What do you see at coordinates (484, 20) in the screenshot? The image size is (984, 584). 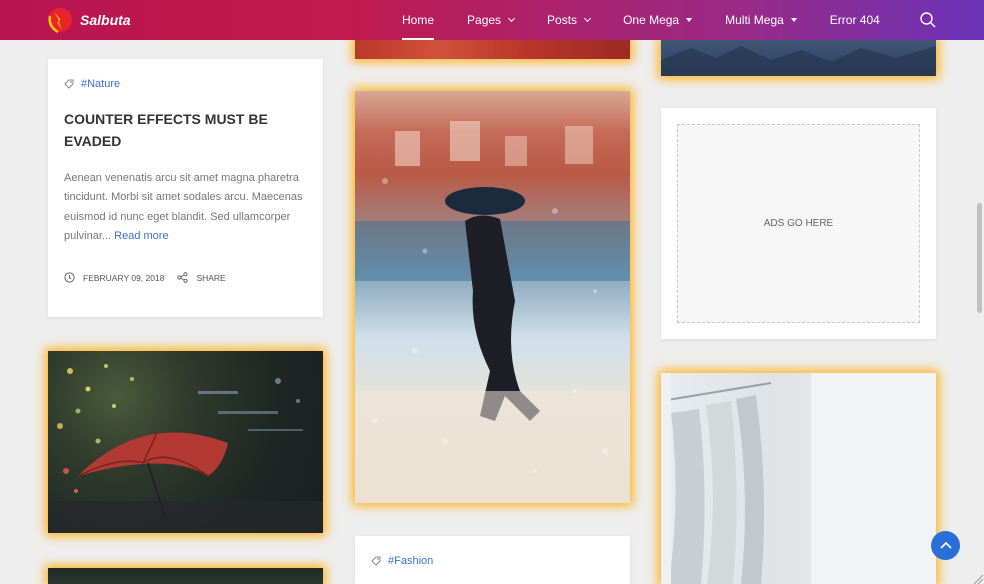 I see `nav-pages-label: Pages` at bounding box center [484, 20].